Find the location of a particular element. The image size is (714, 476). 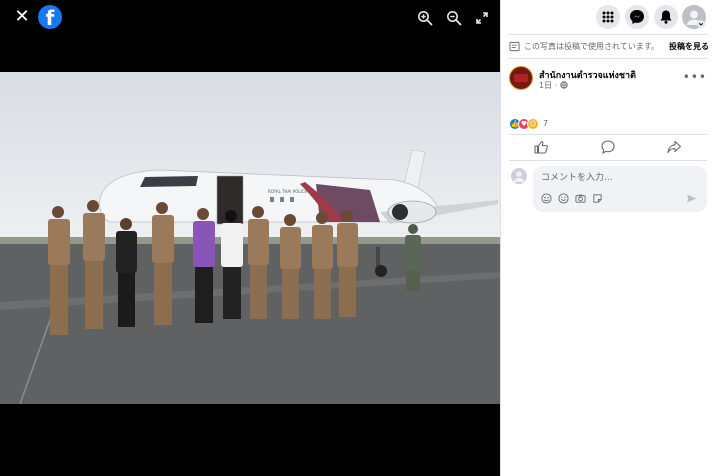

photo-used-notice: この写真は投稿で使用されています。 投稿を見る is located at coordinates (609, 47).